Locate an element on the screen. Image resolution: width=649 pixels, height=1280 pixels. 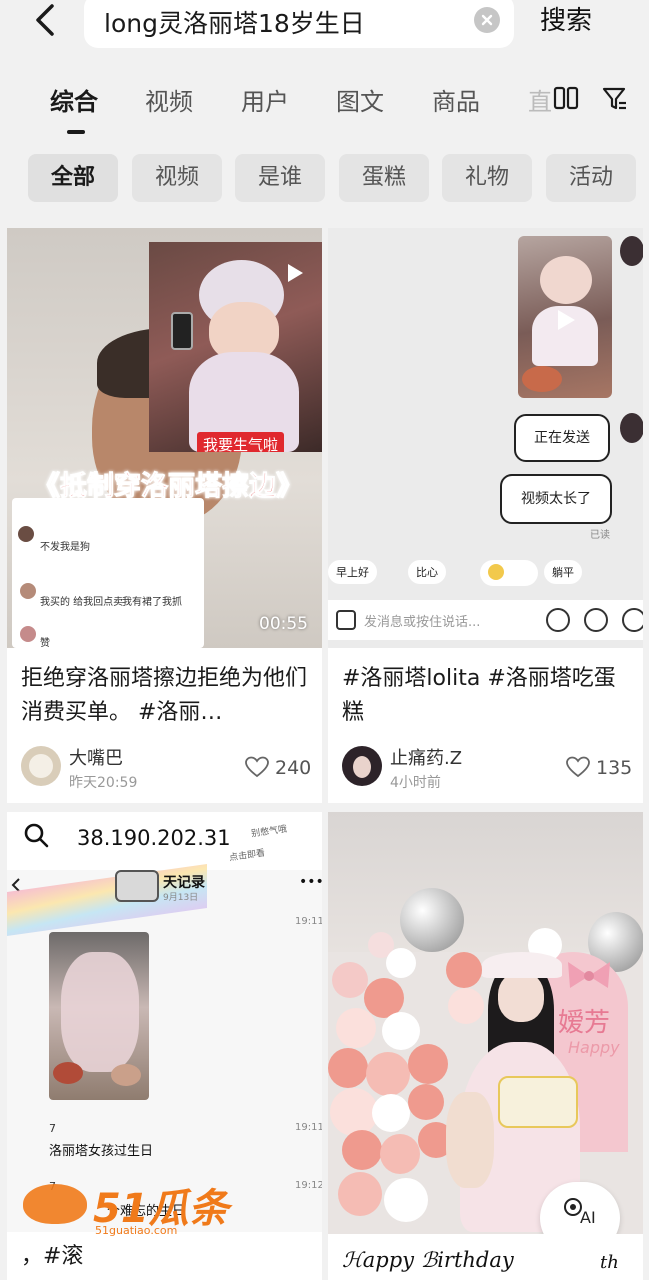
video-duration: 00:55 is located at coordinates (283, 624).